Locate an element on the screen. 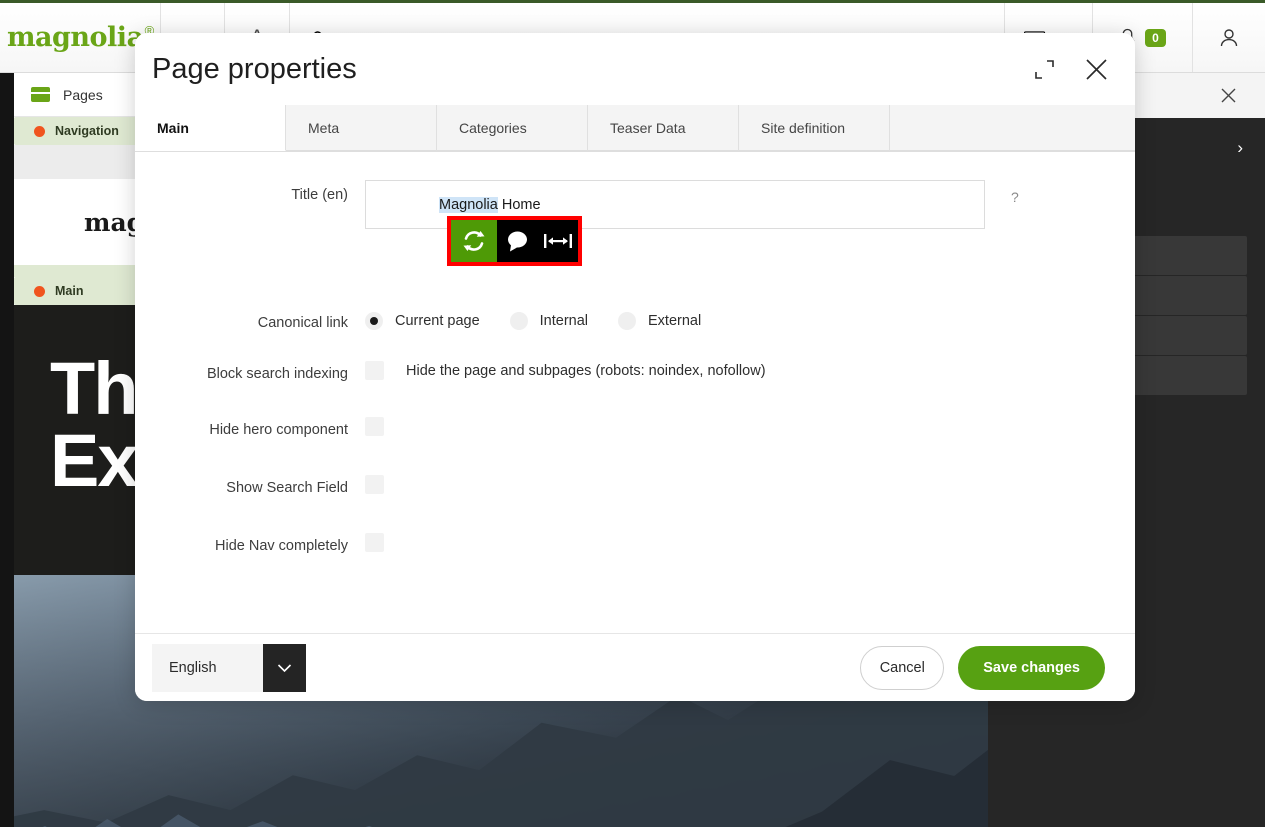 This screenshot has height=827, width=1265. tab-label: Main is located at coordinates (173, 127).